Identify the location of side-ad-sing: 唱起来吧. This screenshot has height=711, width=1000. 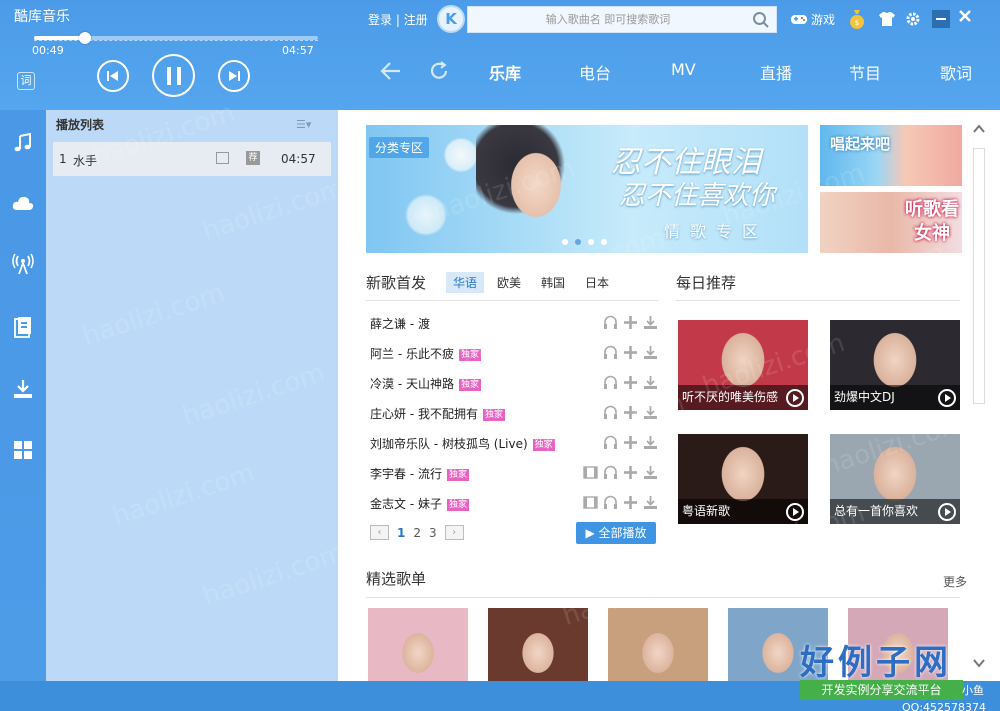
(891, 155).